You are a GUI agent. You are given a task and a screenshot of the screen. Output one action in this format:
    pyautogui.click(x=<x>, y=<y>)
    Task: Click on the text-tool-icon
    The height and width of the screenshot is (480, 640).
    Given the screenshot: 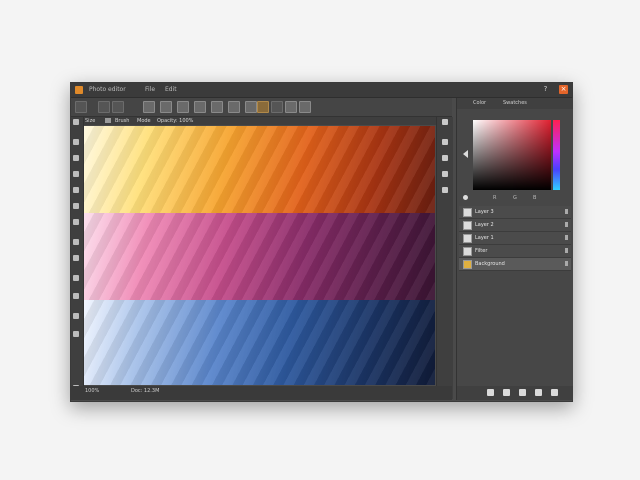 What is the action you would take?
    pyautogui.click(x=76, y=316)
    